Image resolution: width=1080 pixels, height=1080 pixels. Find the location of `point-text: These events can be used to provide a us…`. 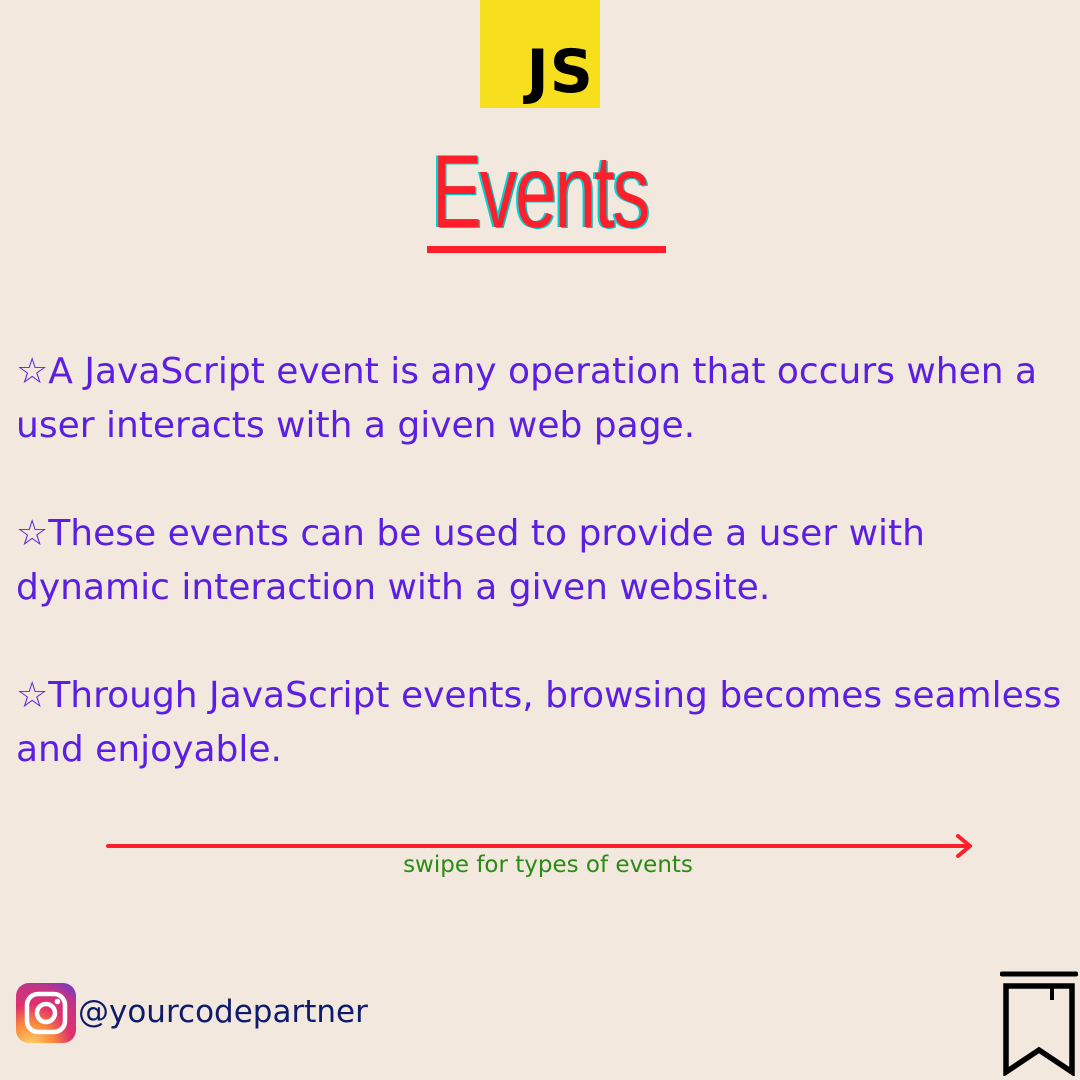

point-text: These events can be used to provide a us… is located at coordinates (470, 560).